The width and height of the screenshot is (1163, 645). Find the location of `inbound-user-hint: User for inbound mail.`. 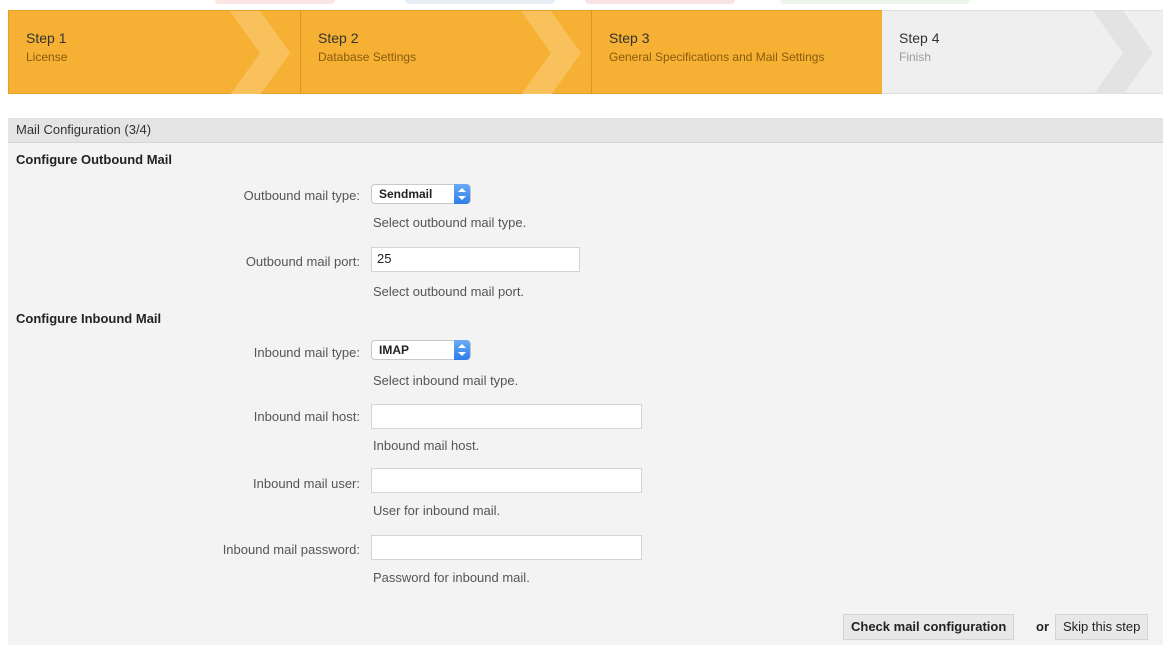

inbound-user-hint: User for inbound mail. is located at coordinates (437, 510).